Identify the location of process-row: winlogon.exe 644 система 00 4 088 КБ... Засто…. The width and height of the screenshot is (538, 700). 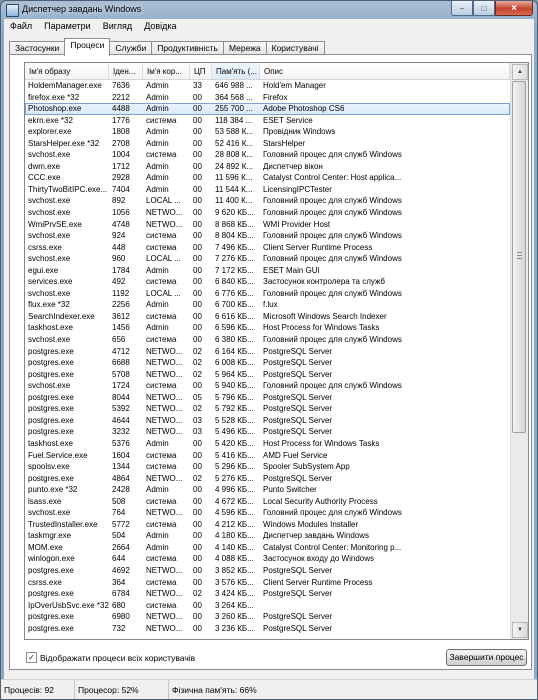
(267, 559).